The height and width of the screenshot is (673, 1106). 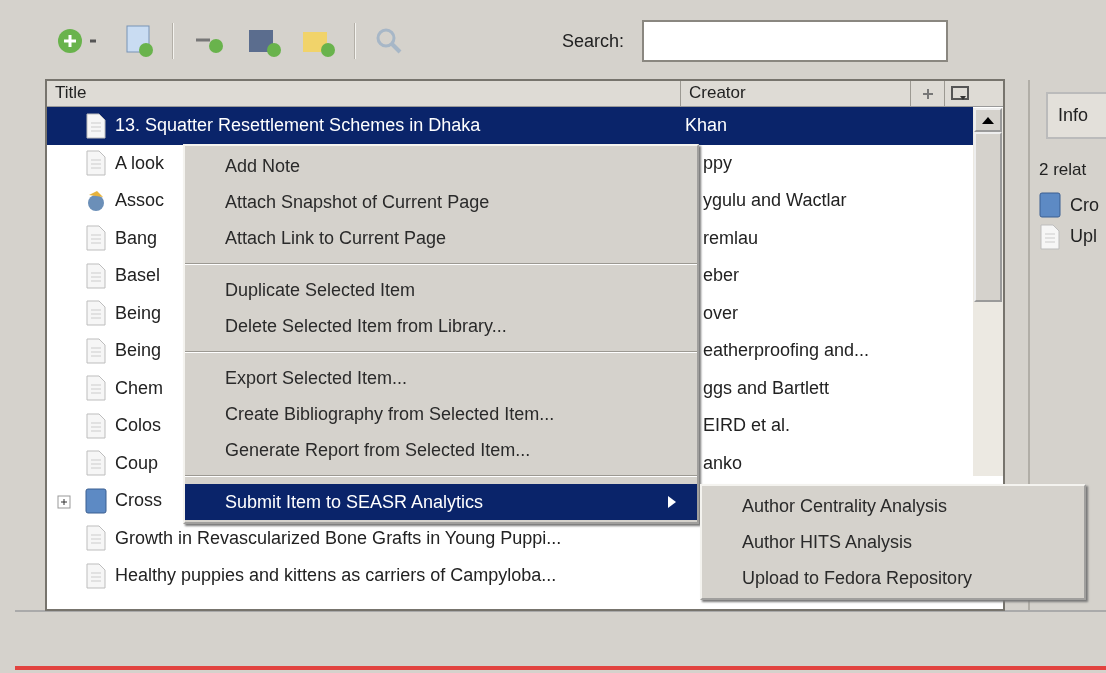 I want to click on menu-item: Attach Snapshot of Current Page, so click(x=441, y=202).